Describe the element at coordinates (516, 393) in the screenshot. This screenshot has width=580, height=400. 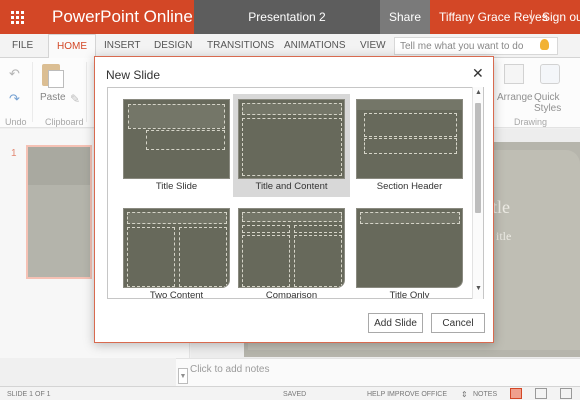
I see `normal-view-icon` at that location.